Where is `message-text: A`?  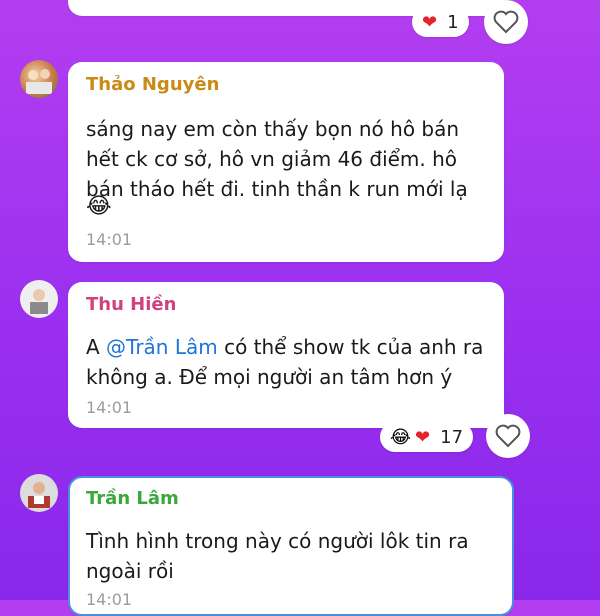
message-text: A is located at coordinates (96, 347).